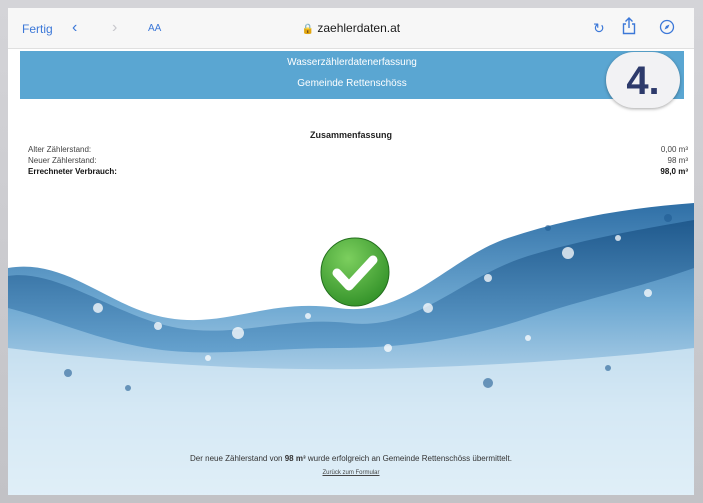 Image resolution: width=703 pixels, height=503 pixels. I want to click on success-message-value: 98 m³, so click(295, 458).